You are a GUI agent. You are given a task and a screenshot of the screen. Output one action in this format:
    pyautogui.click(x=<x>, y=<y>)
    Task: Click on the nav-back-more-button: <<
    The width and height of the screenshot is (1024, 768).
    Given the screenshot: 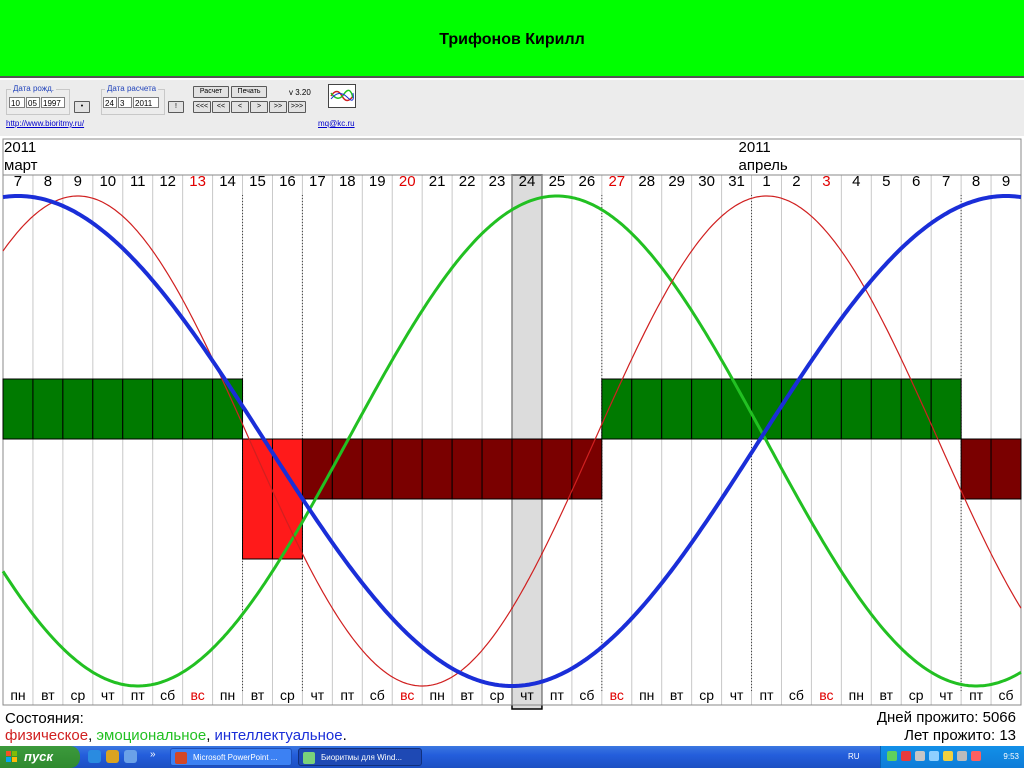 What is the action you would take?
    pyautogui.click(x=221, y=107)
    